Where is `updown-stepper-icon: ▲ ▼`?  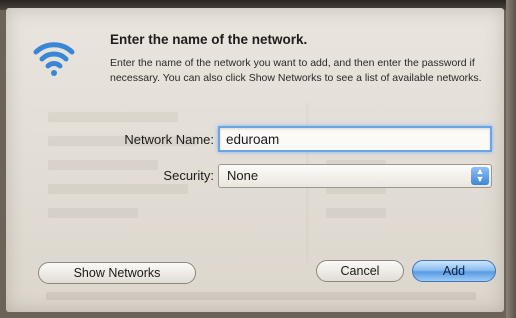
updown-stepper-icon: ▲ ▼ is located at coordinates (480, 176).